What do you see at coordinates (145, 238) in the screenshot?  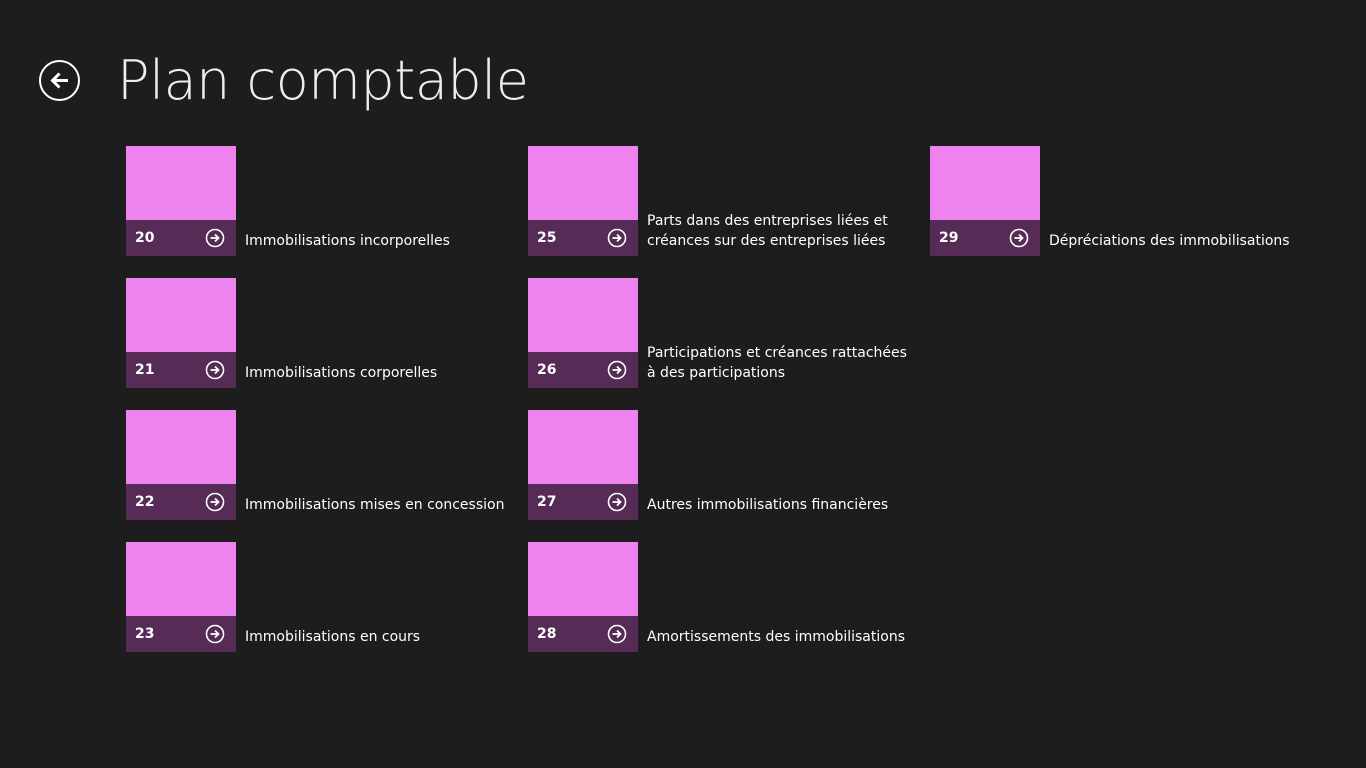 I see `account-number: 20` at bounding box center [145, 238].